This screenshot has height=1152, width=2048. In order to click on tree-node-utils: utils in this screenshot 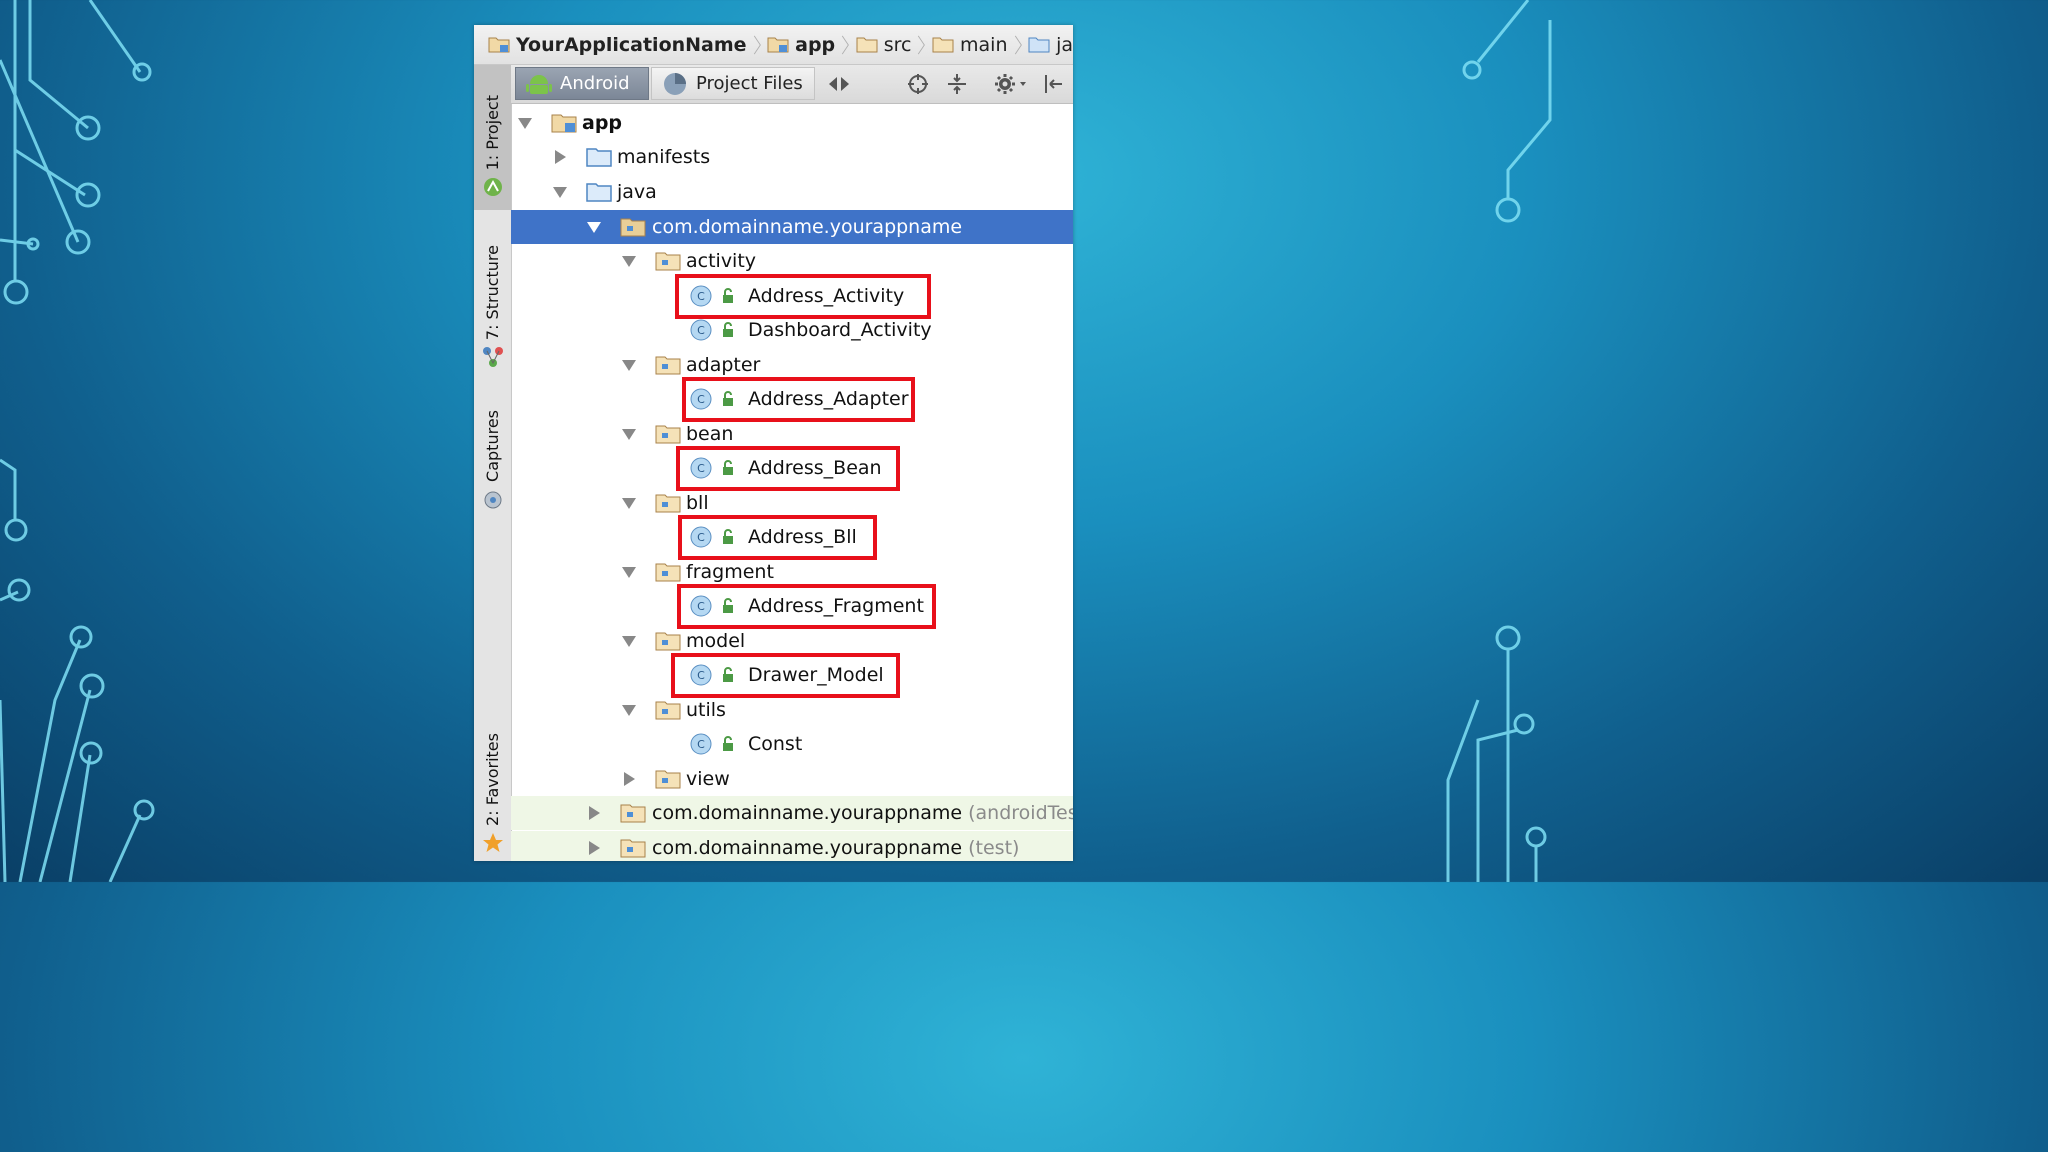, I will do `click(792, 710)`.